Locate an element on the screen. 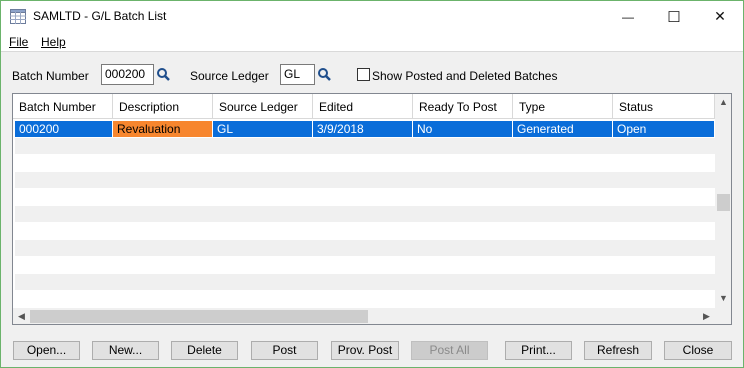  column-header-edited: Edited is located at coordinates (363, 106).